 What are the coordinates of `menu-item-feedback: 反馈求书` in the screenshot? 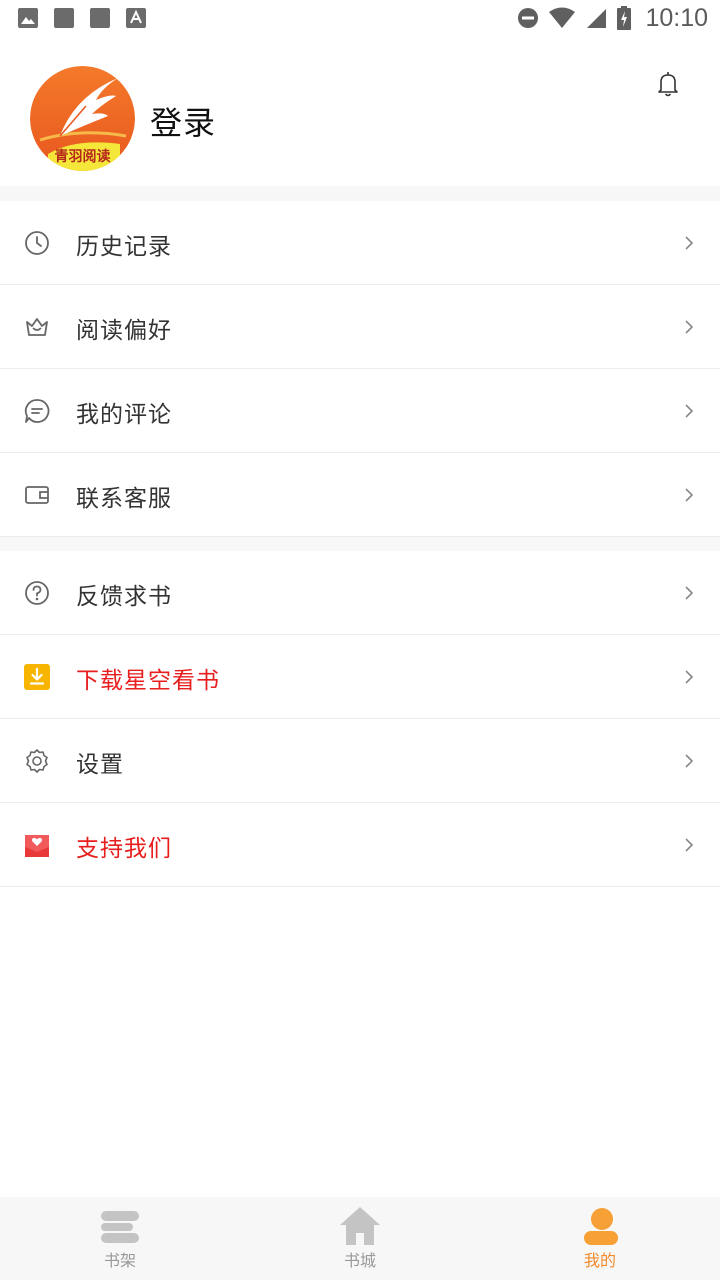 It's located at (360, 593).